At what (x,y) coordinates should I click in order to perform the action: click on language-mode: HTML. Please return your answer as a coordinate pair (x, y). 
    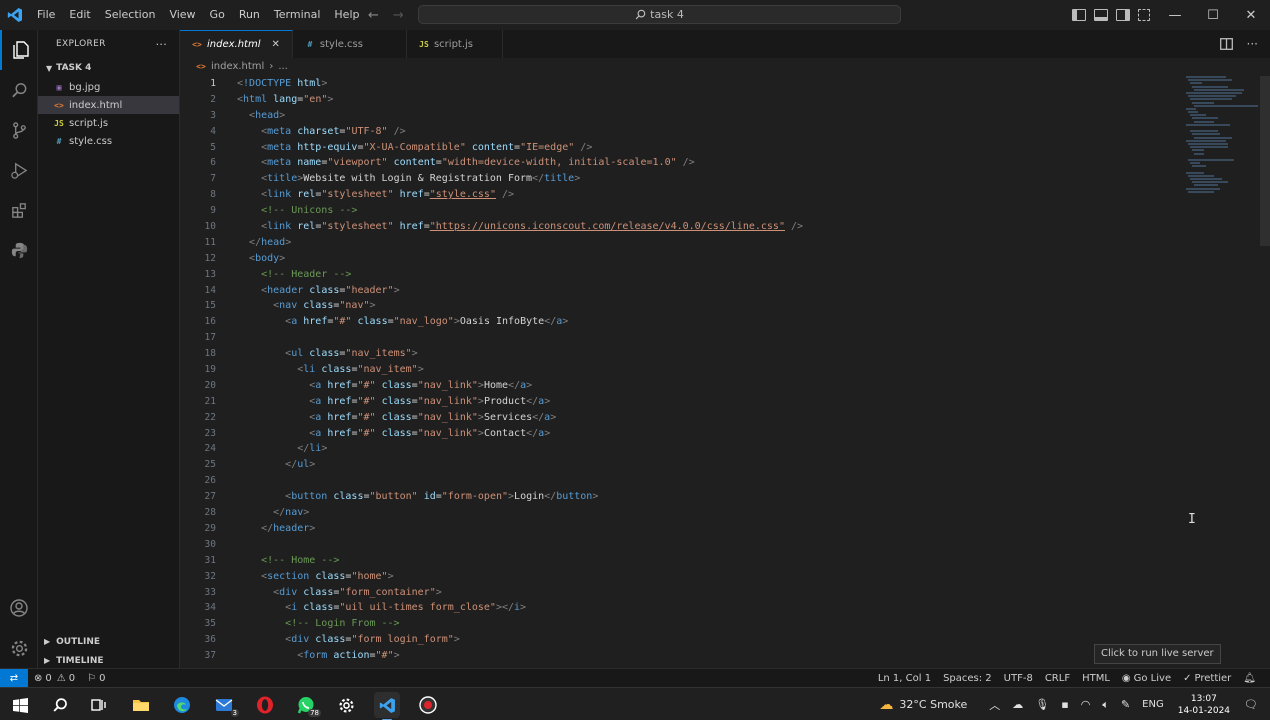
    Looking at the image, I should click on (1096, 678).